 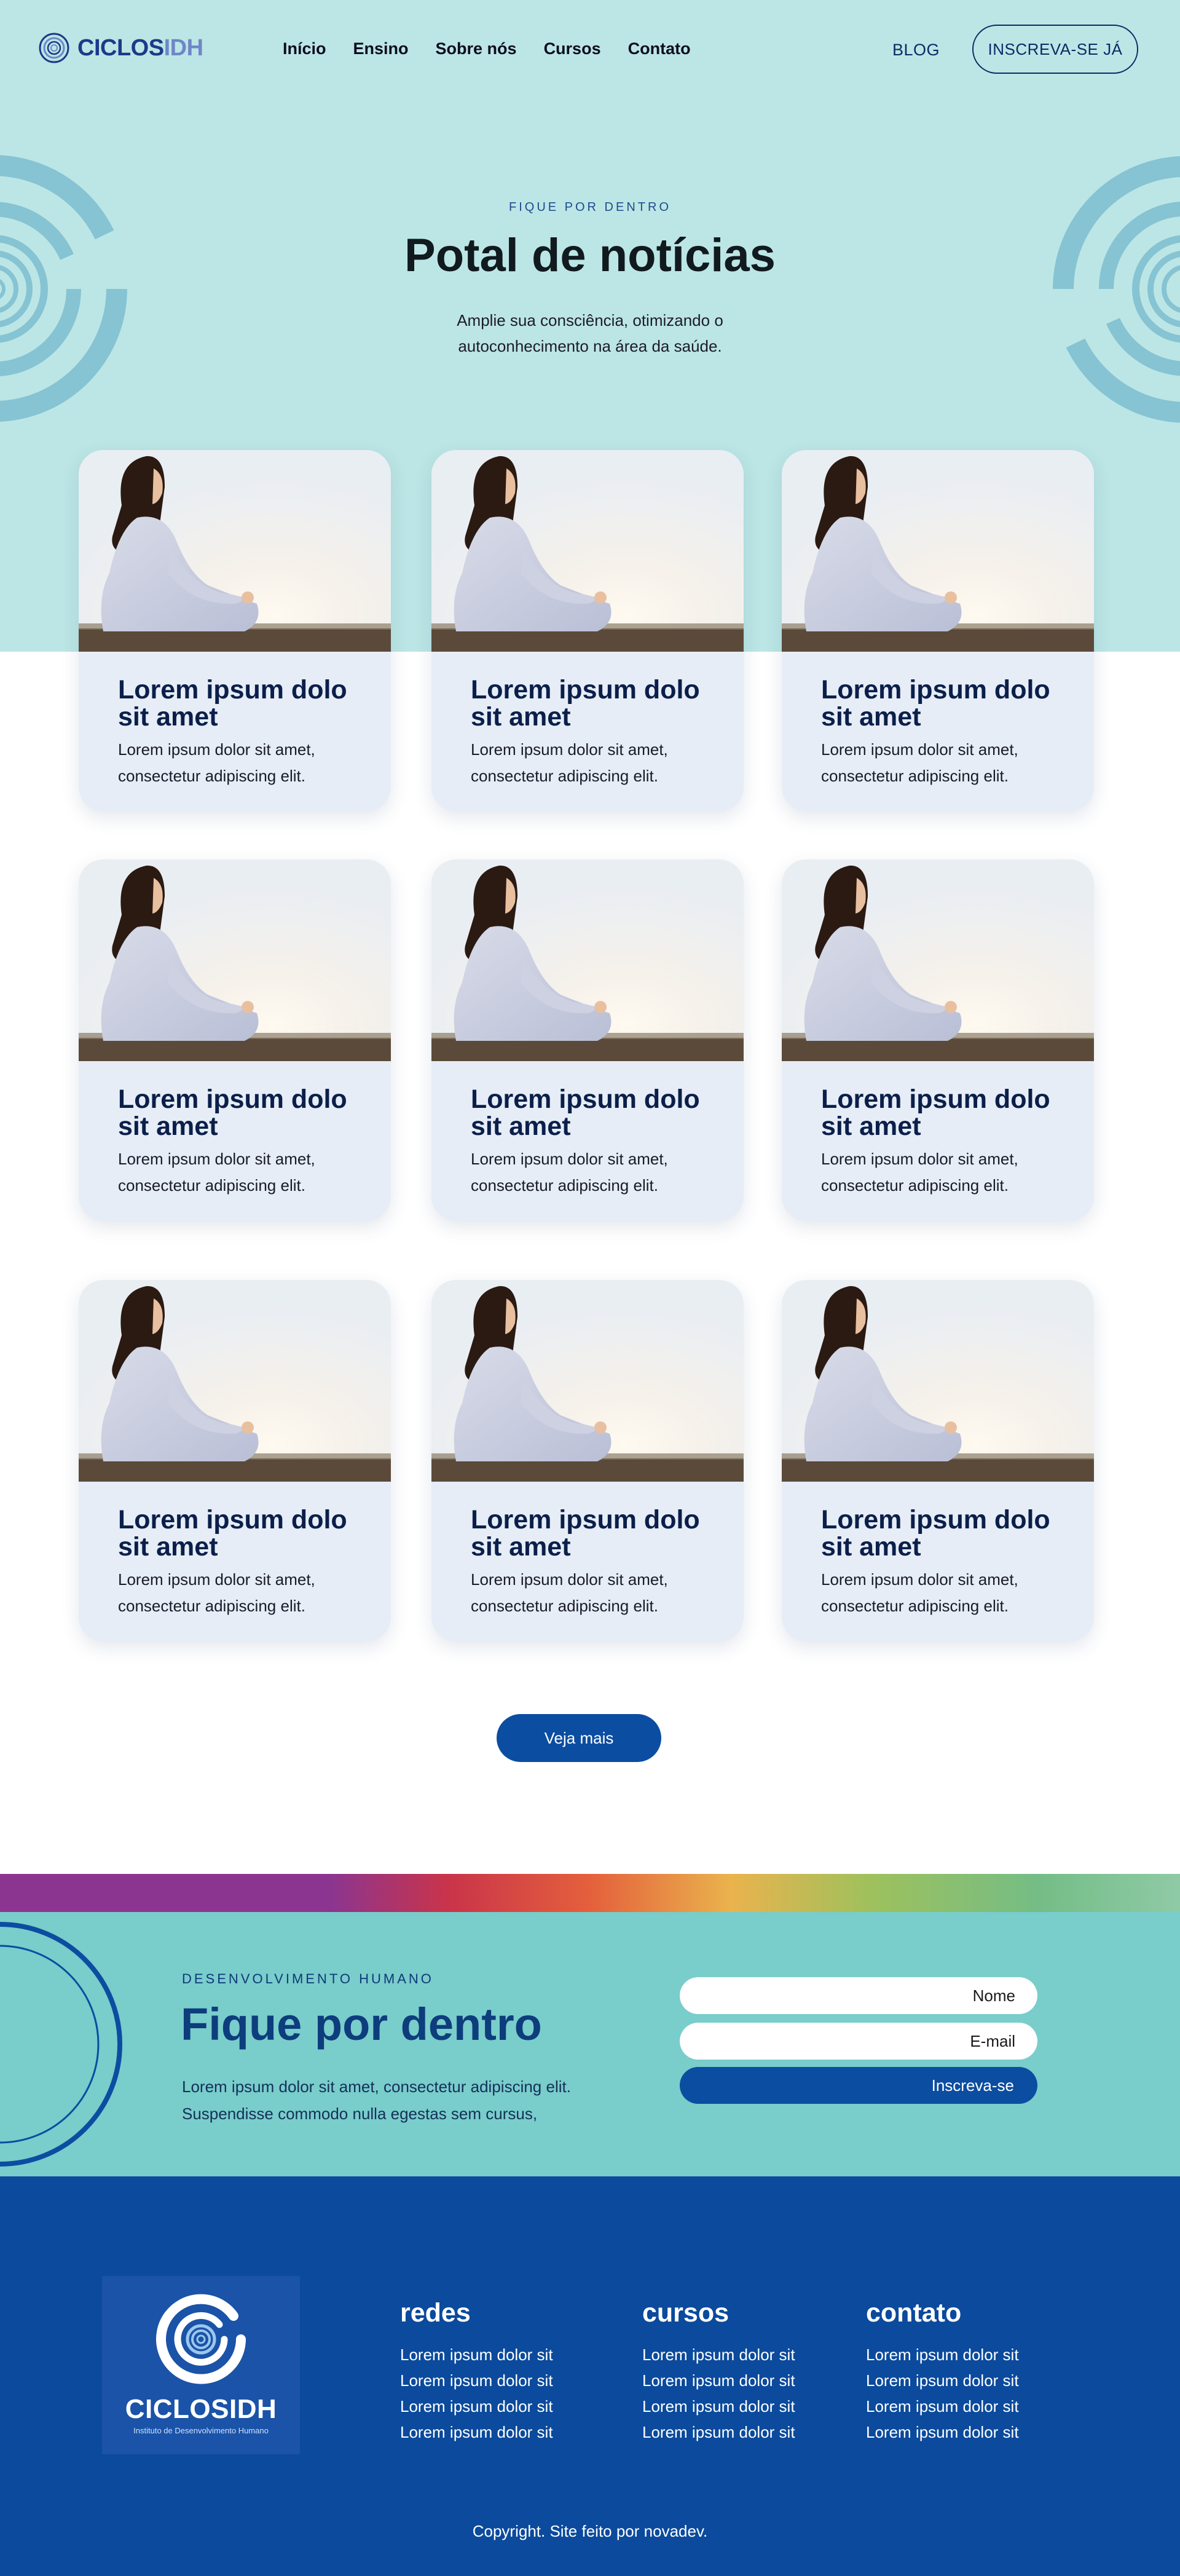 I want to click on decorative-rings-right, so click(x=1117, y=290).